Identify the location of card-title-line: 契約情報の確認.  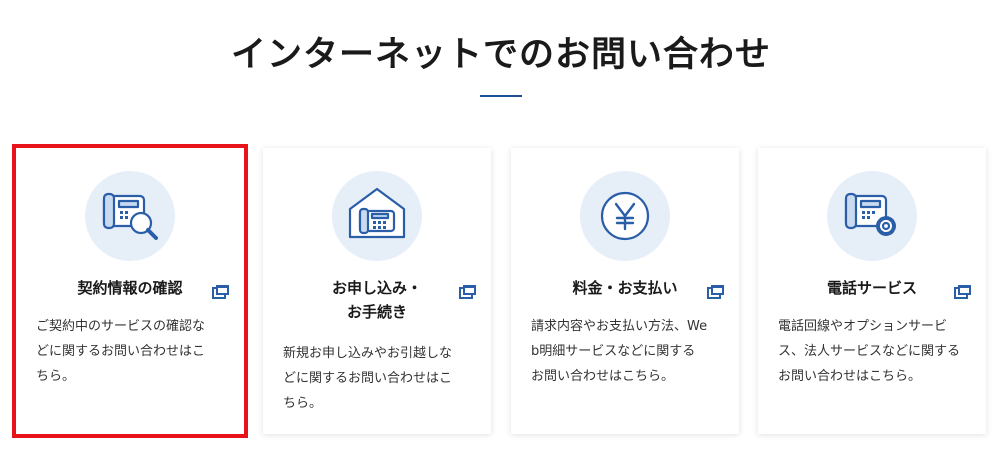
(130, 288).